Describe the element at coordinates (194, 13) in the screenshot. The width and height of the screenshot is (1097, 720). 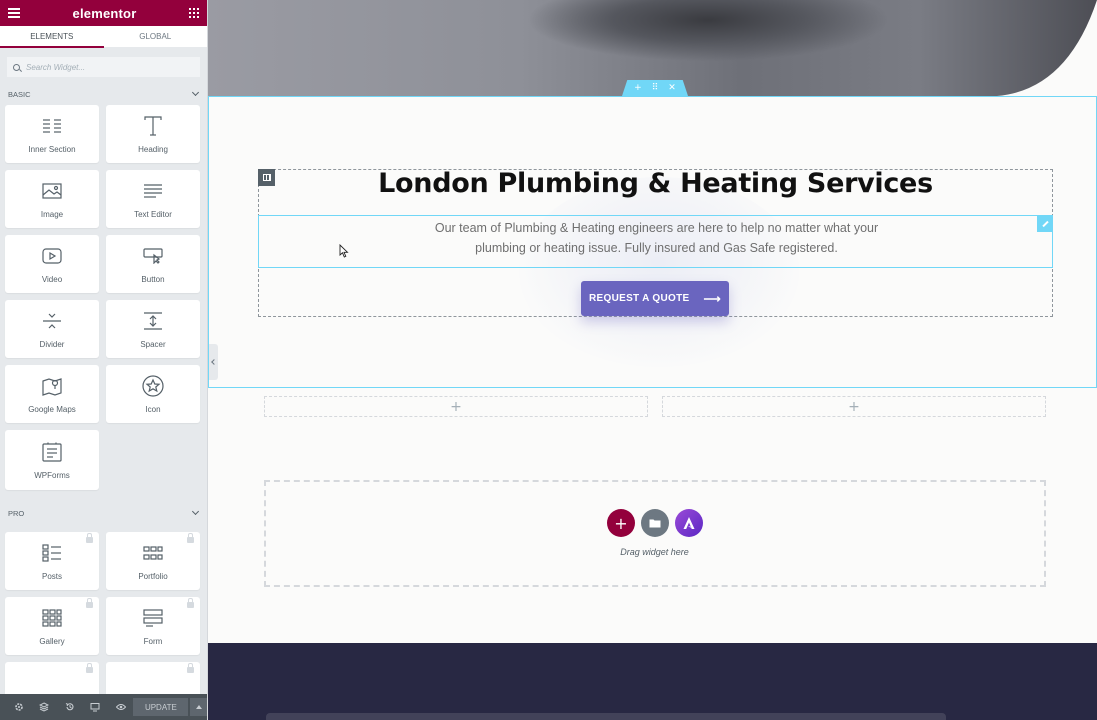
I see `widgets-grid-icon` at that location.